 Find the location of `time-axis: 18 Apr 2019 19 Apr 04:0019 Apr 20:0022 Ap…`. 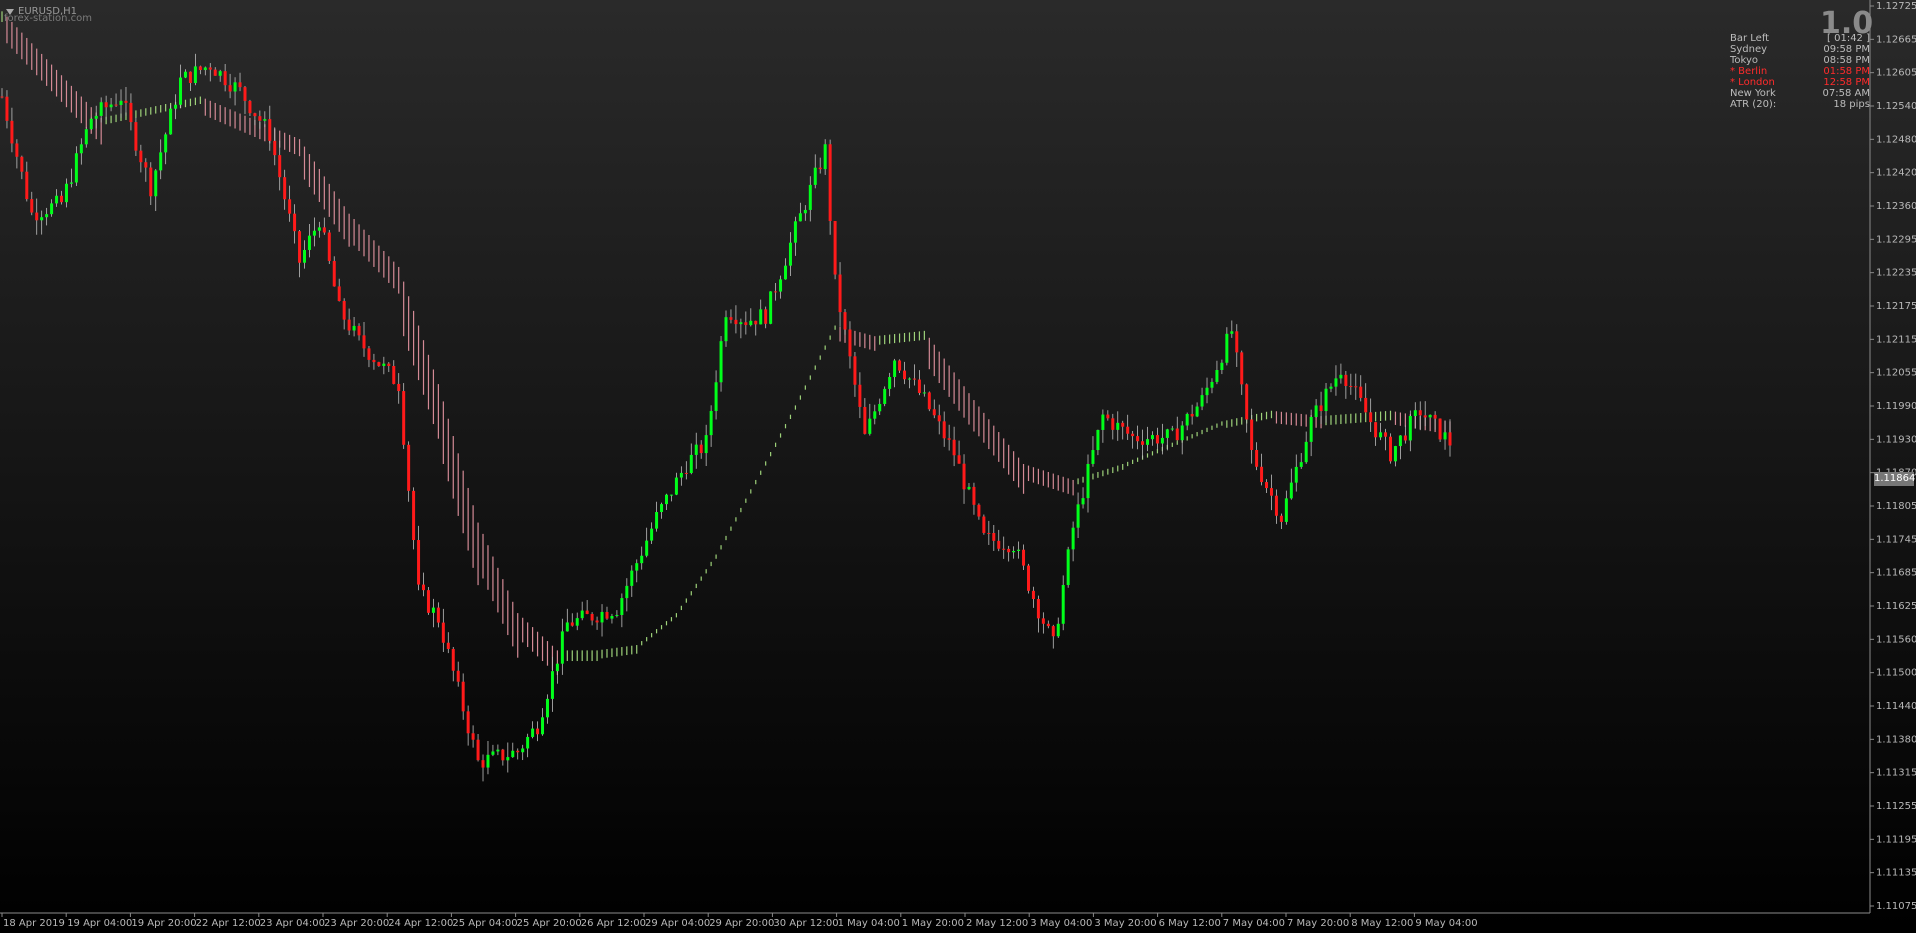

time-axis: 18 Apr 2019 19 Apr 04:0019 Apr 20:0022 Ap… is located at coordinates (739, 921).